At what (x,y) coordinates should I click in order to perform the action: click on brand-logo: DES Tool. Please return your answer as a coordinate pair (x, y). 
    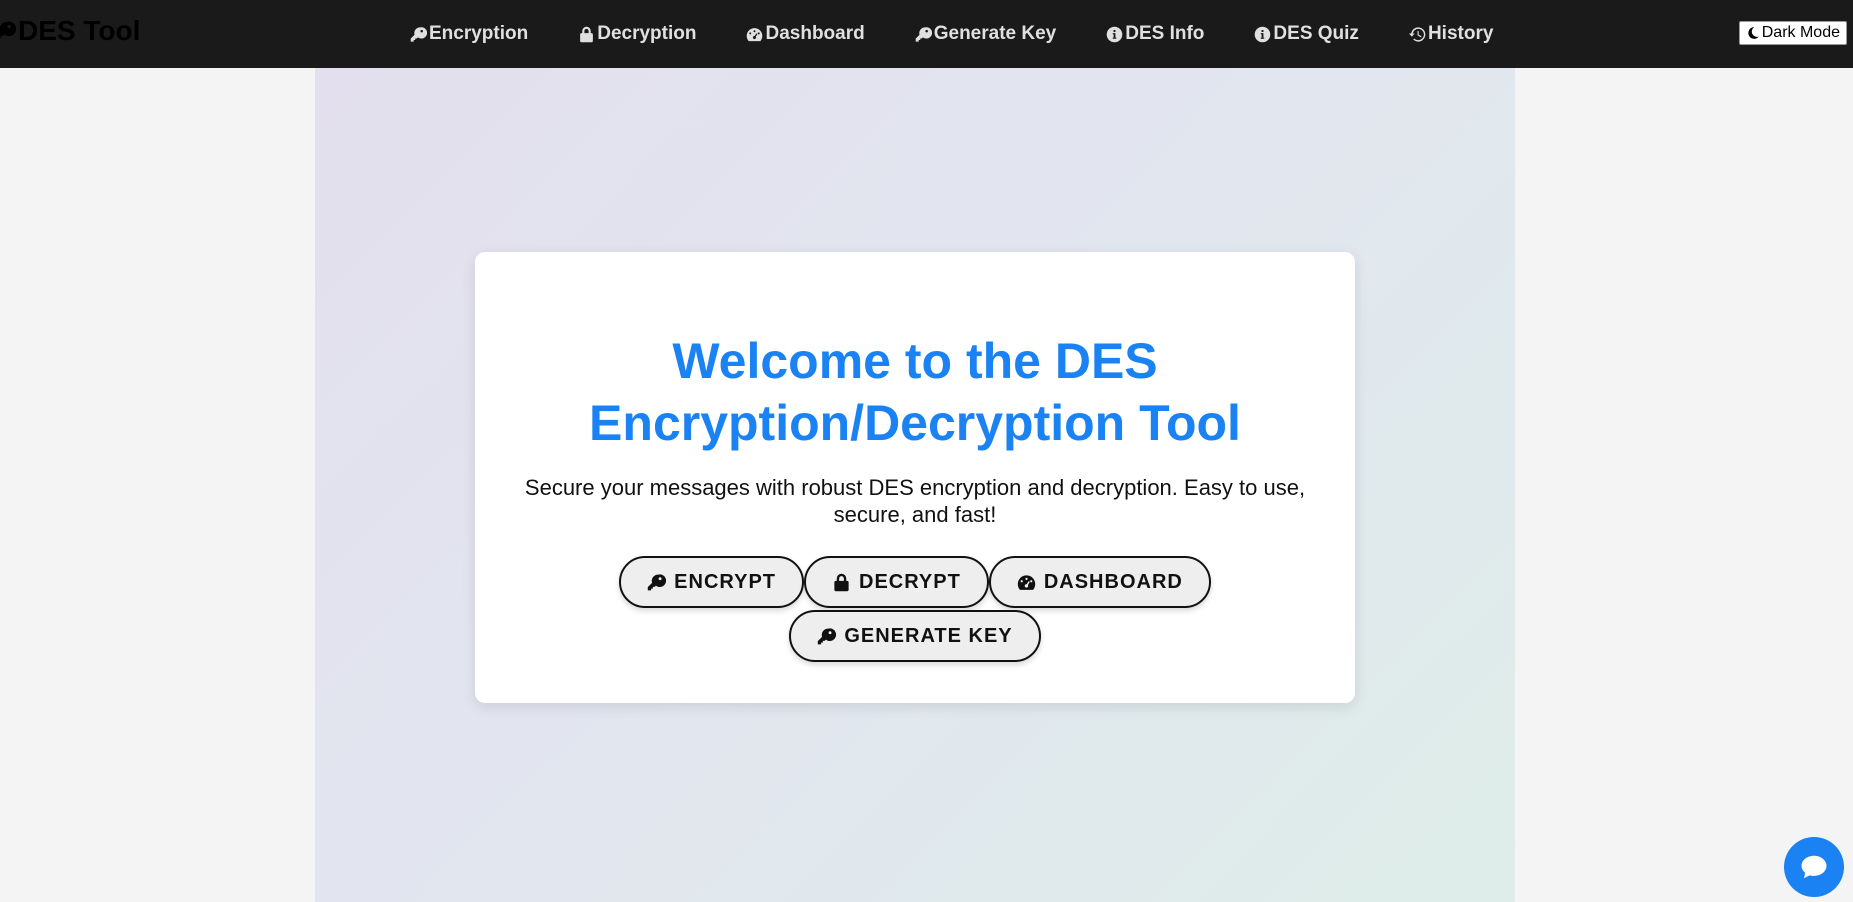
    Looking at the image, I should click on (70, 31).